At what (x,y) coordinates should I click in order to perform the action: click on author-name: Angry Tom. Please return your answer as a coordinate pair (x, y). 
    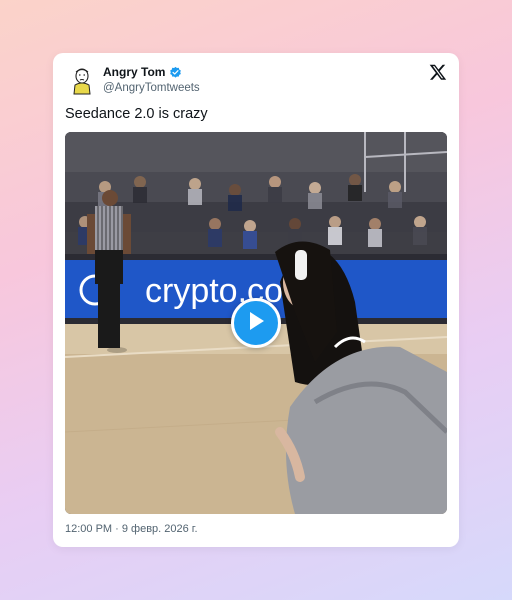
    Looking at the image, I should click on (142, 72).